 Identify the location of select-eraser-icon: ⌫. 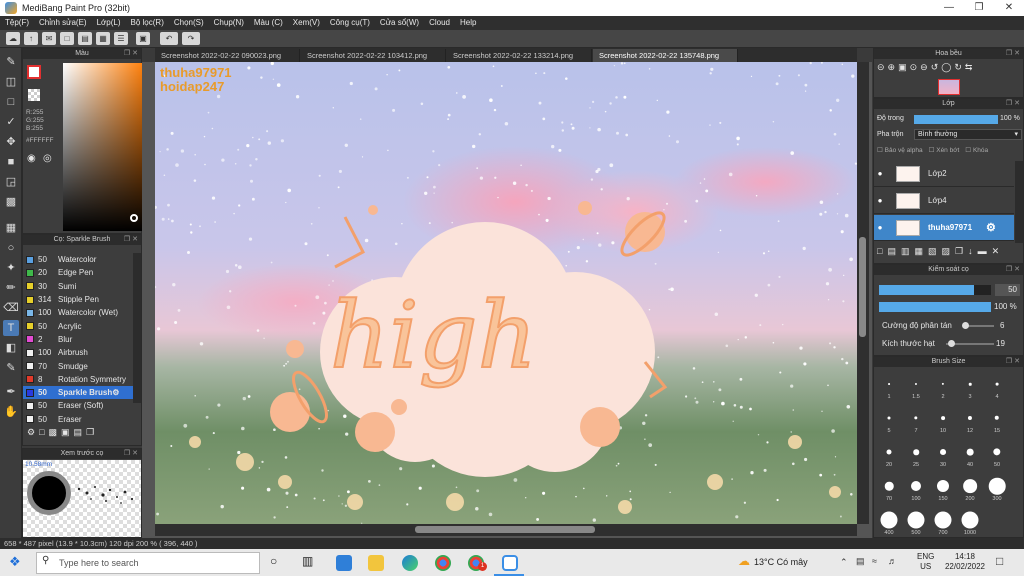
(11, 308).